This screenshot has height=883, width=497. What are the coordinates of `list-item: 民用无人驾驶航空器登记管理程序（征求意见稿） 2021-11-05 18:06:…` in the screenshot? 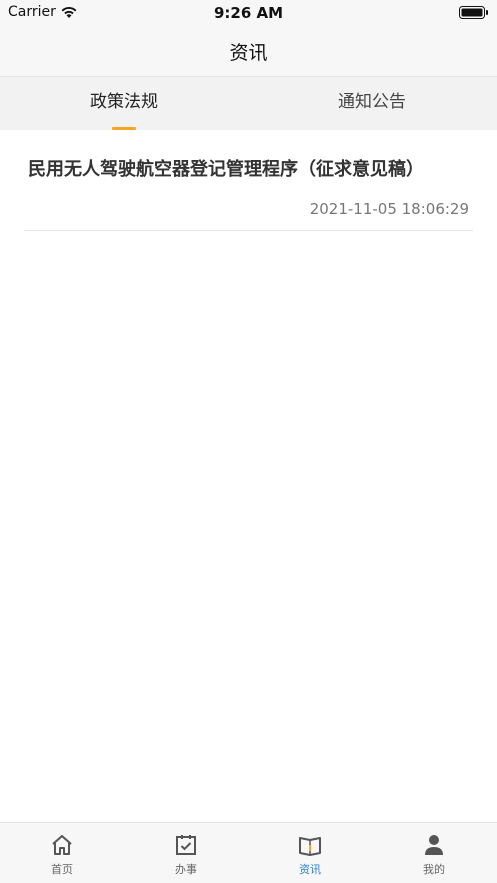 It's located at (248, 180).